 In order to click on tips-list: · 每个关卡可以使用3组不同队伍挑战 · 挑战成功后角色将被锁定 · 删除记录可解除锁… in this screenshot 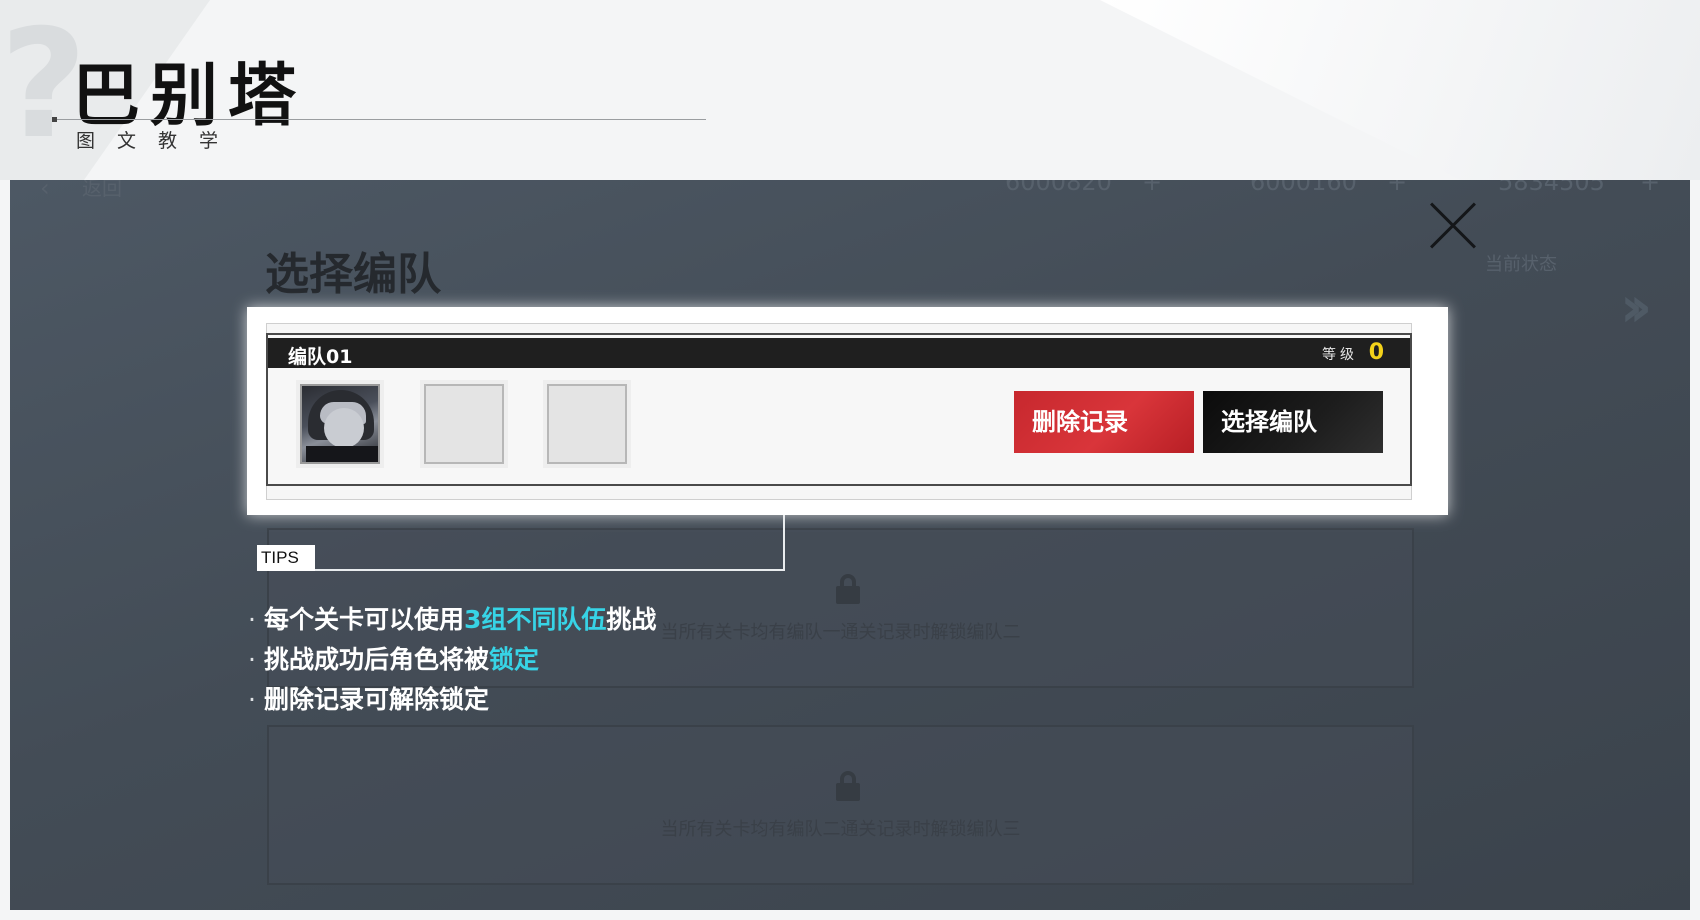, I will do `click(452, 660)`.